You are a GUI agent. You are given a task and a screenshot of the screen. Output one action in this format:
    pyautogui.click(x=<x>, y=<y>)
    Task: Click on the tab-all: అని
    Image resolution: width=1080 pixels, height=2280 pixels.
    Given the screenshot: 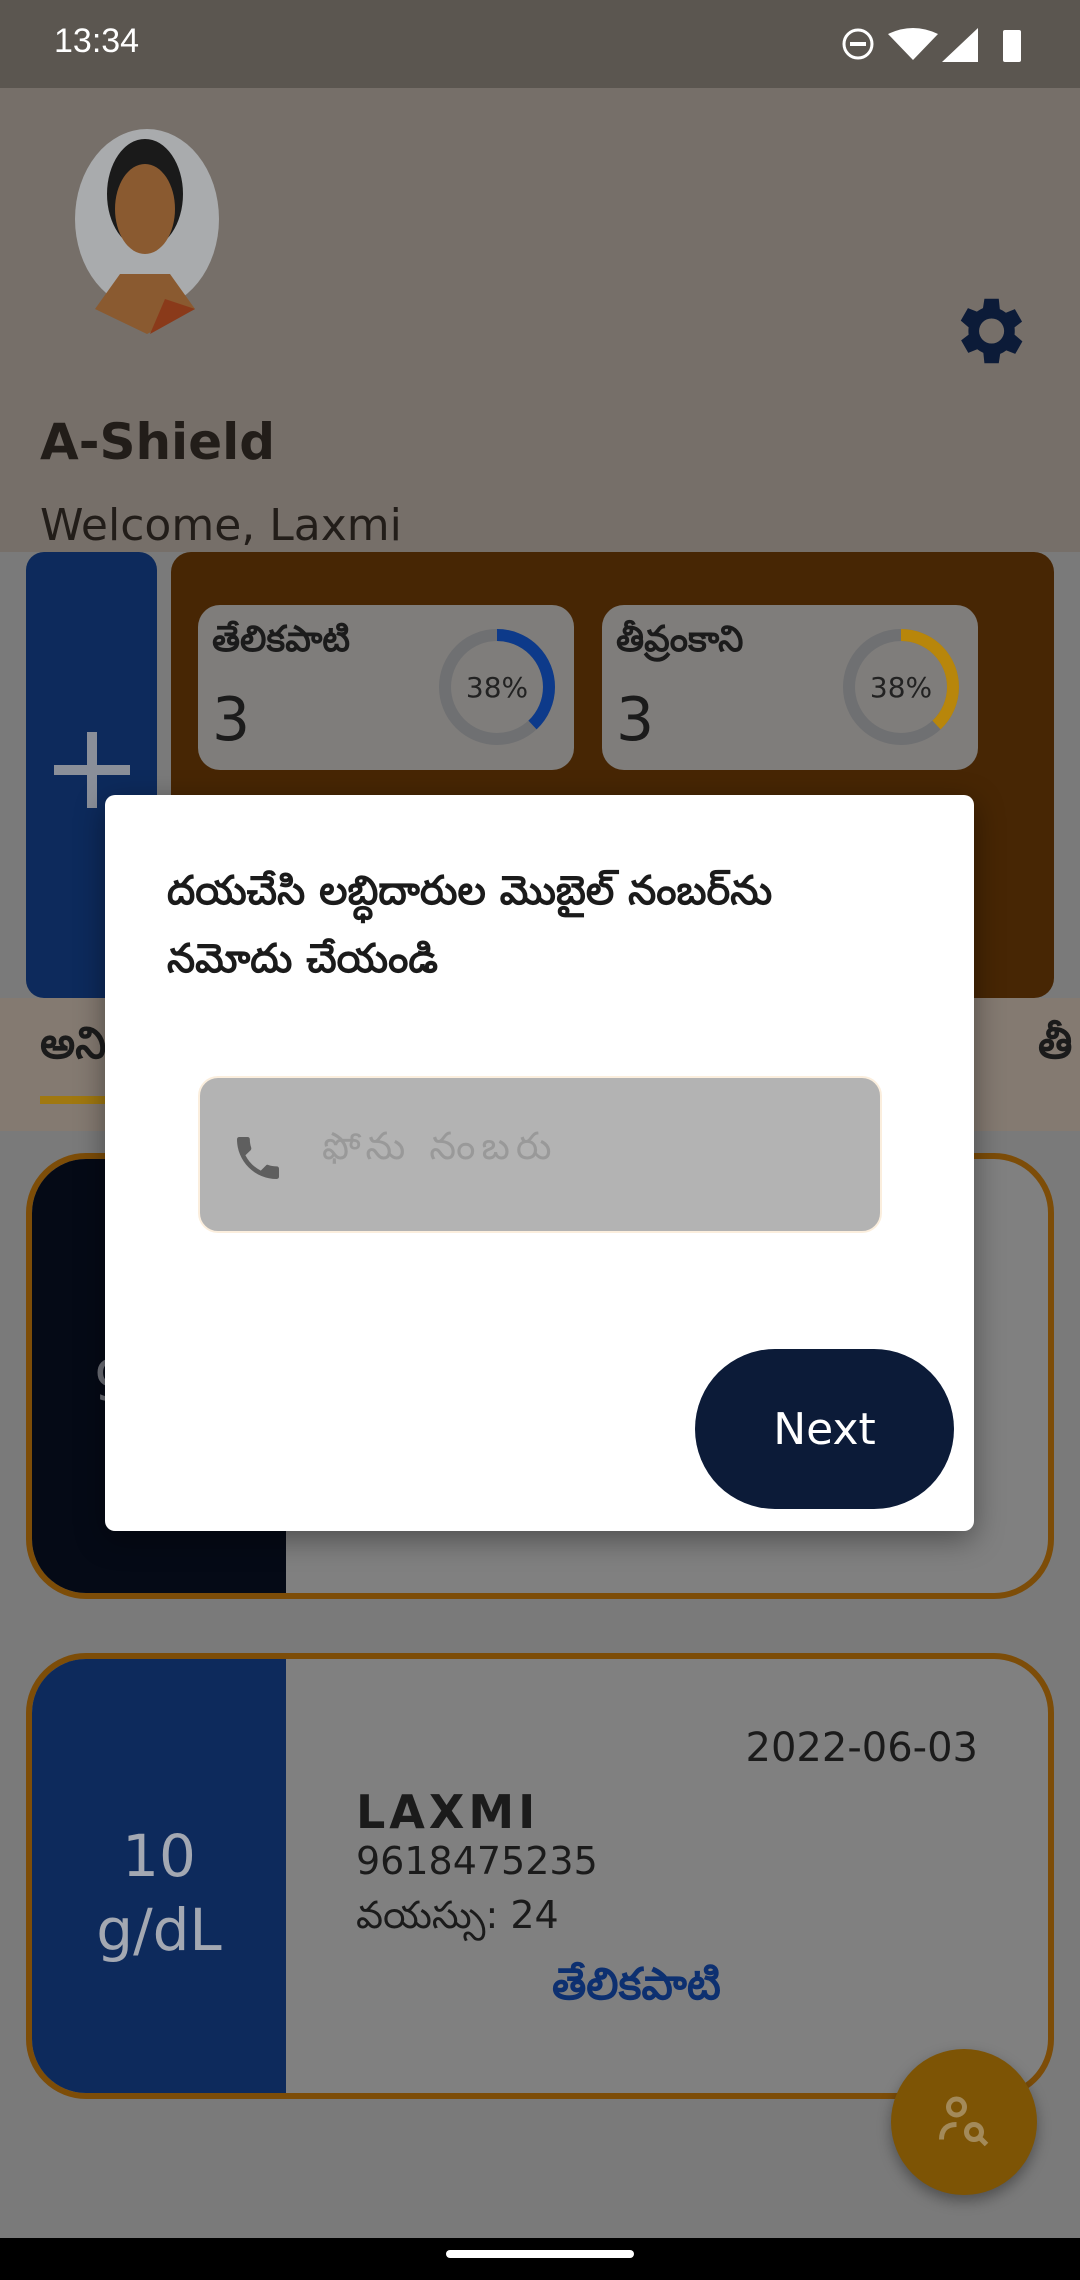 What is the action you would take?
    pyautogui.click(x=73, y=1049)
    